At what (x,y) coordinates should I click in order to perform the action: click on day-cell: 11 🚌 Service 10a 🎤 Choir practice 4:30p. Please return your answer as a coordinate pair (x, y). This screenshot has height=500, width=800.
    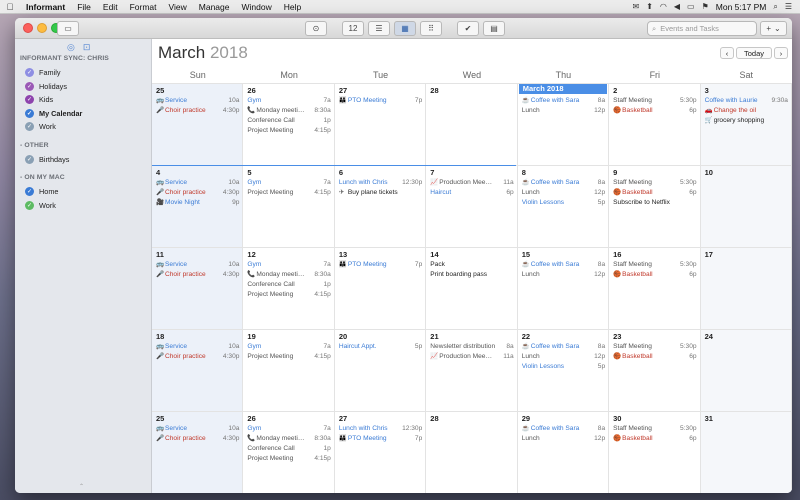
    Looking at the image, I should click on (198, 288).